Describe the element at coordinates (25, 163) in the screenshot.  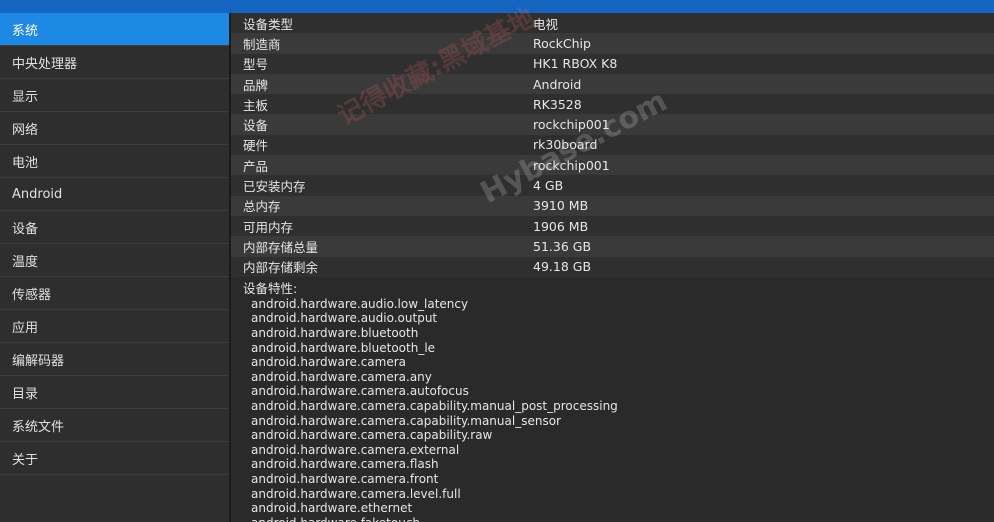
I see `sidebar-item-label: 电池` at that location.